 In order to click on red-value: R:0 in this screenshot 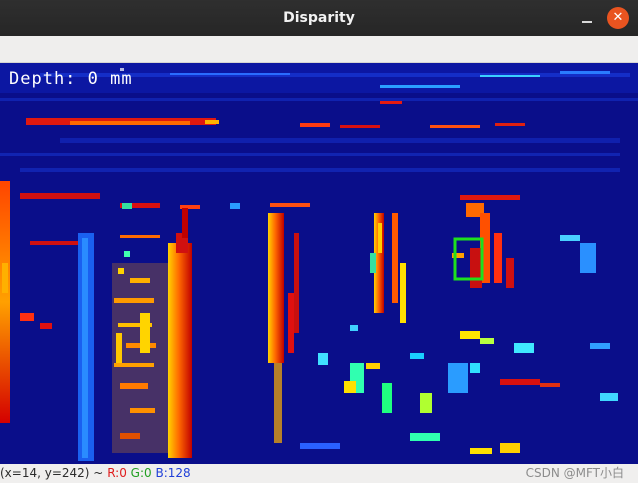, I will do `click(117, 473)`.